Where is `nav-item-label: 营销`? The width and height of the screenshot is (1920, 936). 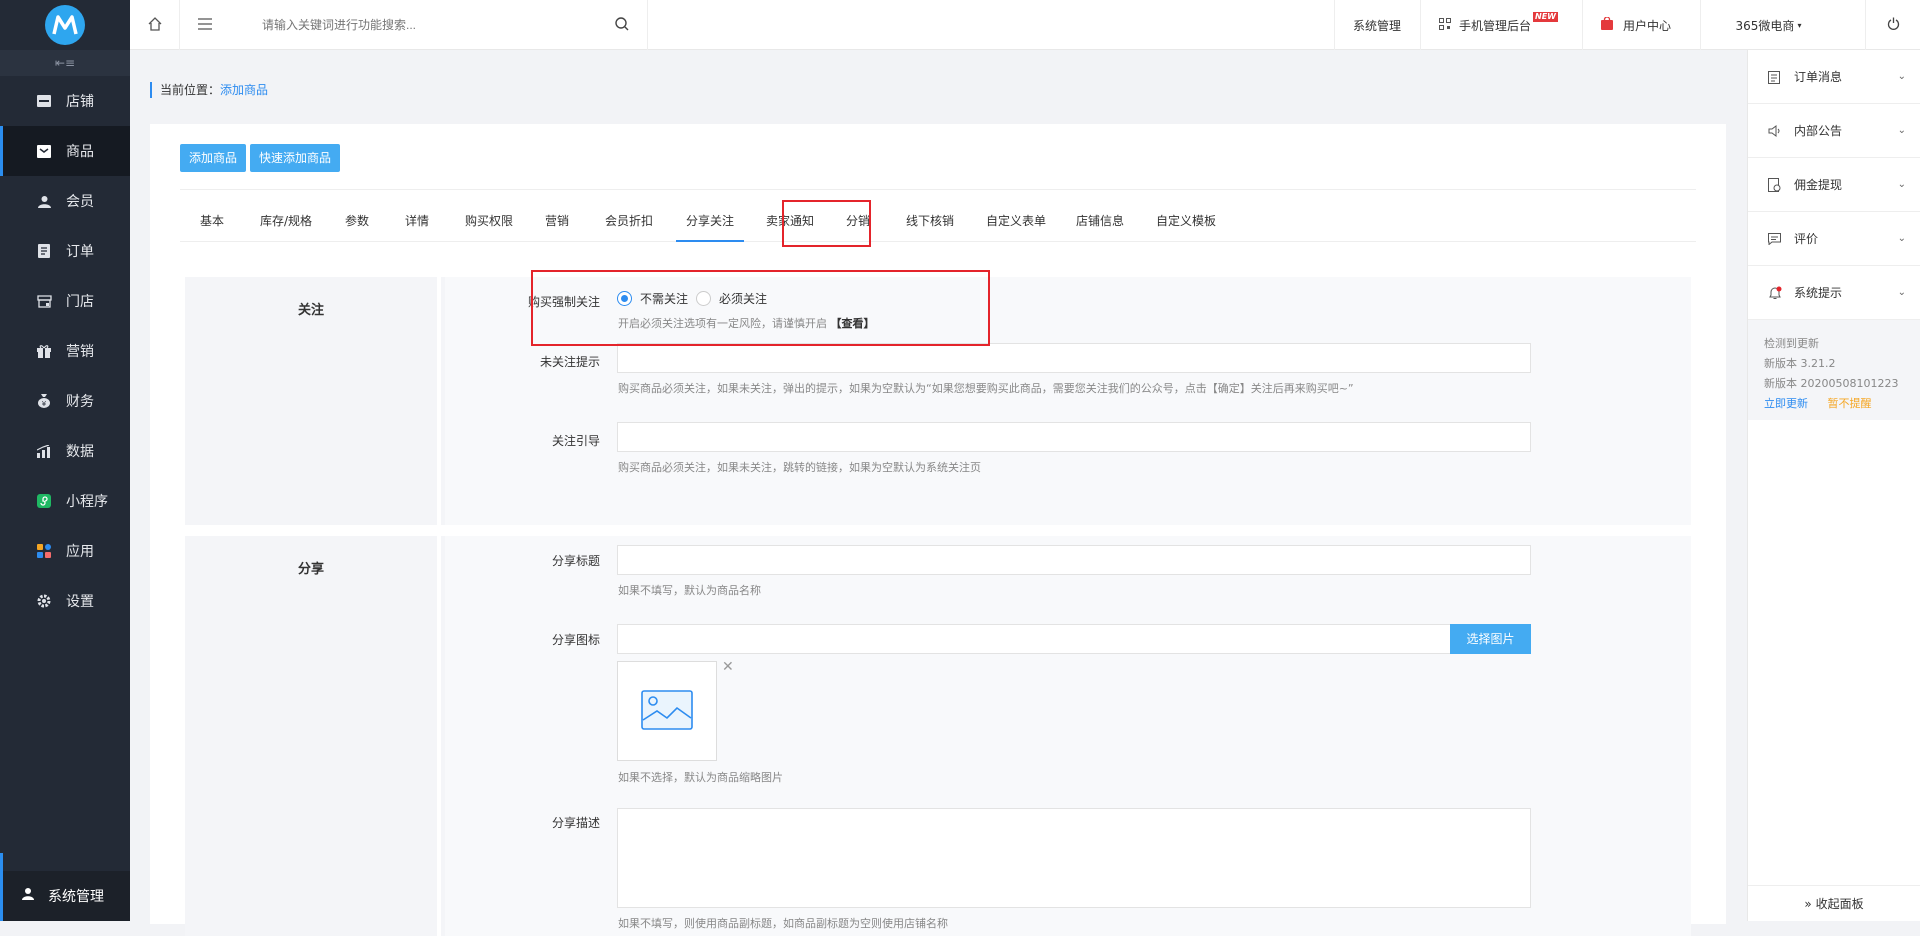 nav-item-label: 营销 is located at coordinates (80, 352).